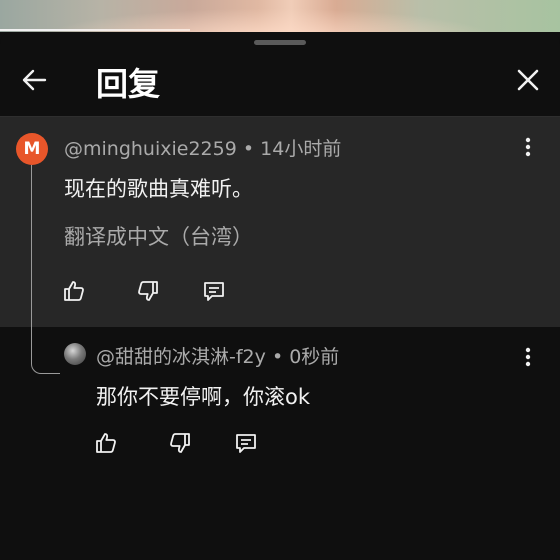  I want to click on back-arrow-icon, so click(34, 82).